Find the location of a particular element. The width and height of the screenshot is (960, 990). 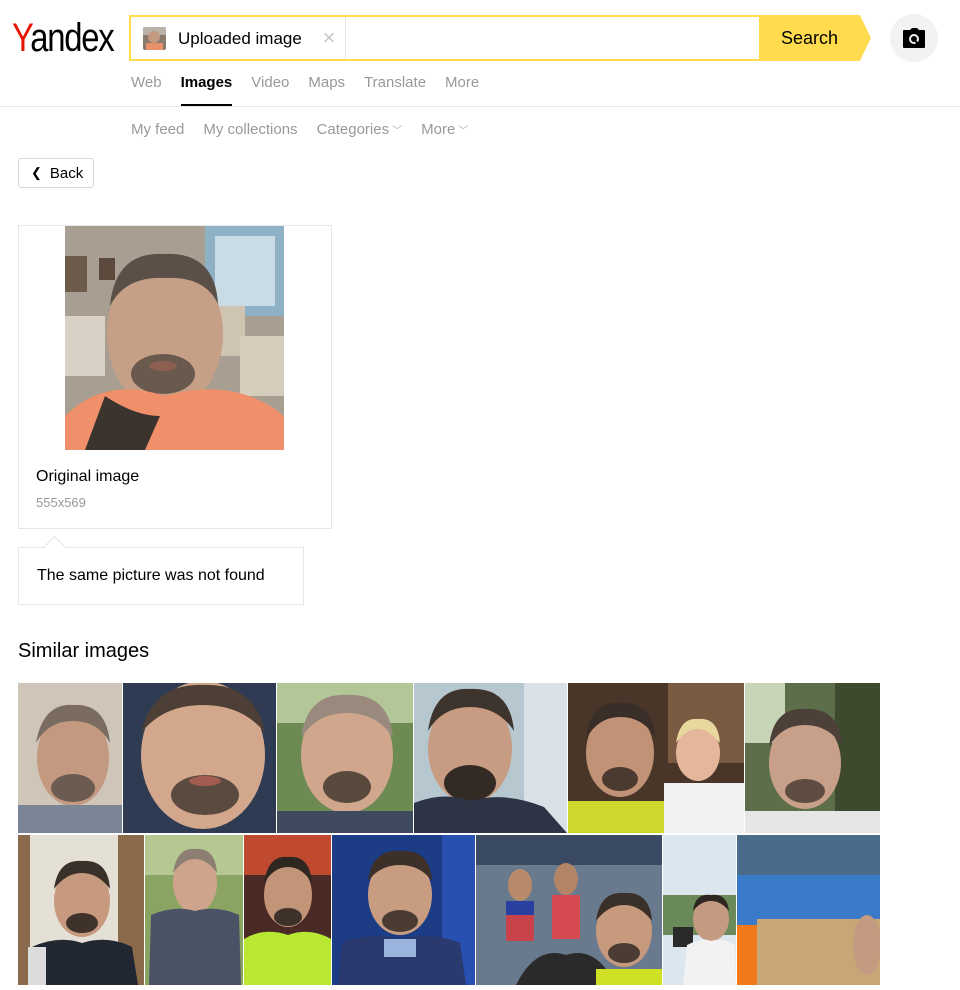

search-bar: Uploaded image × Search is located at coordinates (500, 38).